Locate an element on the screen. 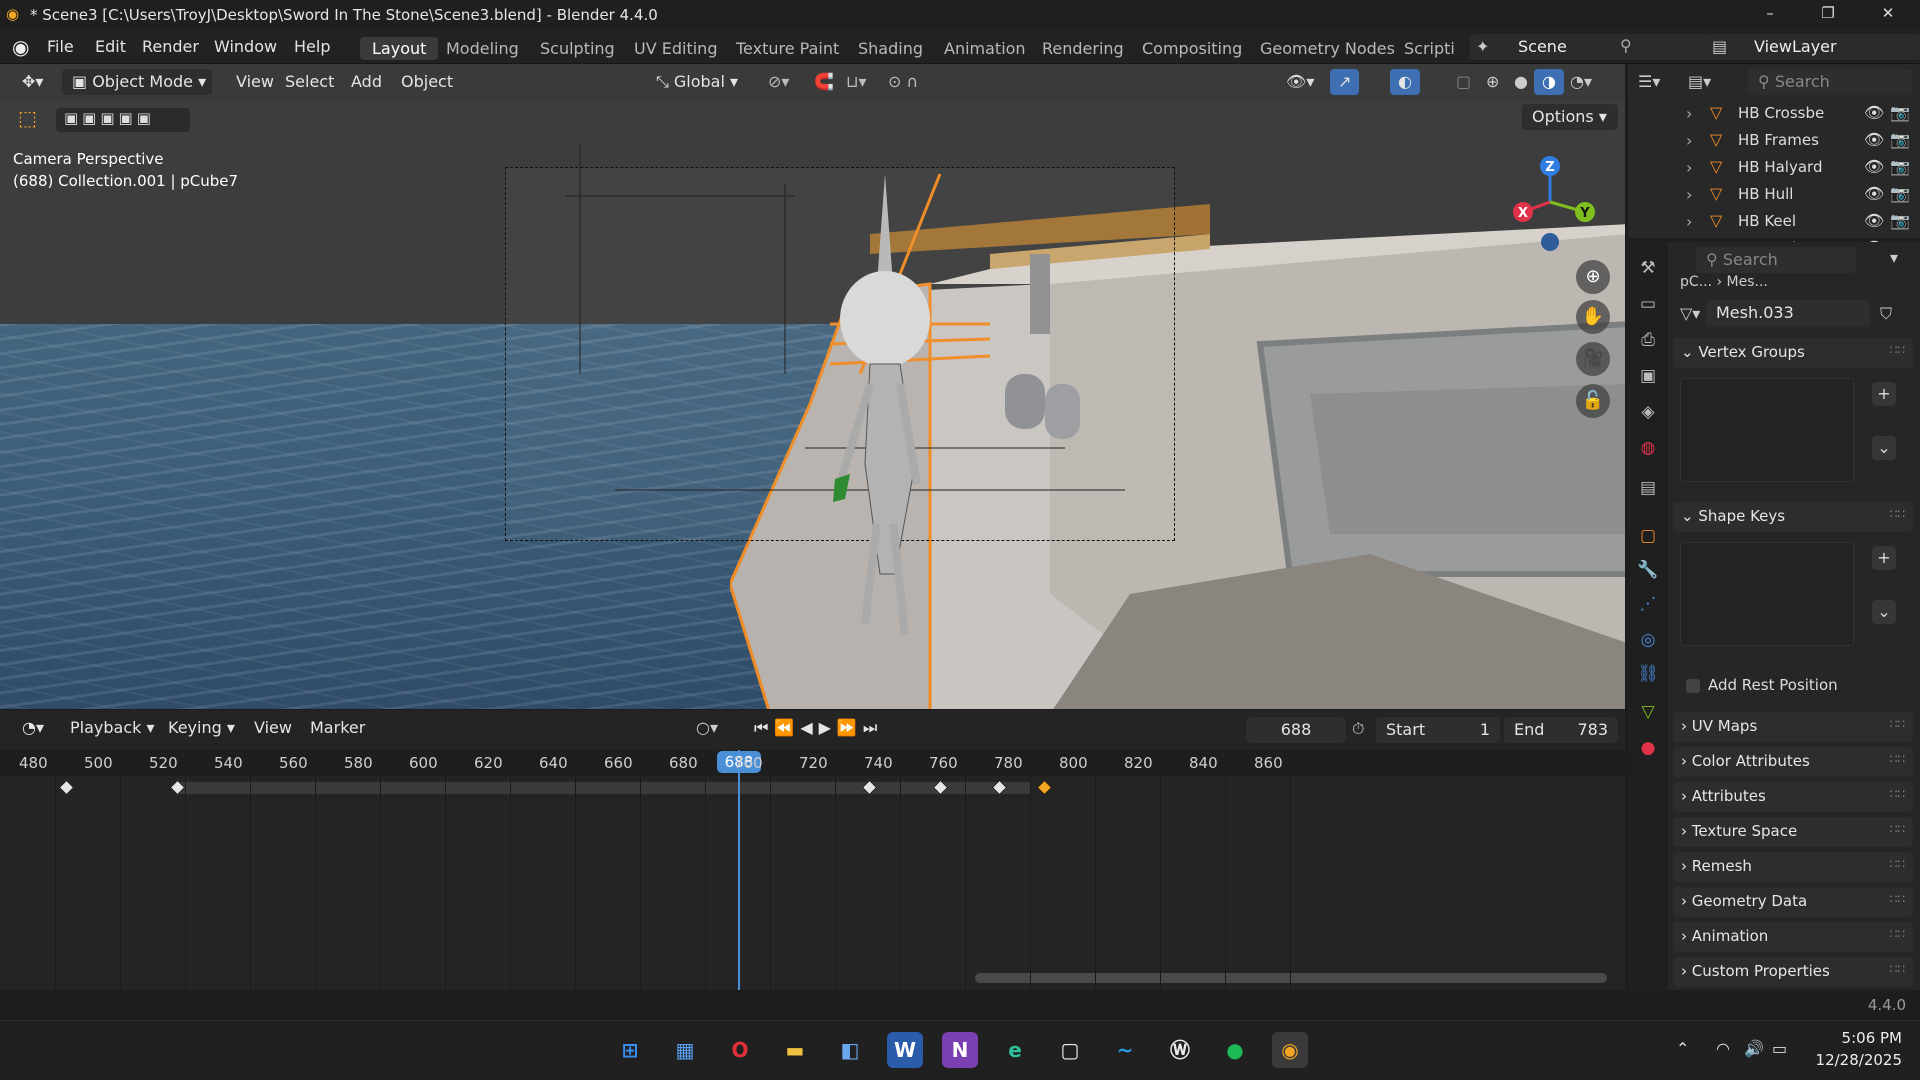  auto-key-icon: ○▾ is located at coordinates (707, 728).